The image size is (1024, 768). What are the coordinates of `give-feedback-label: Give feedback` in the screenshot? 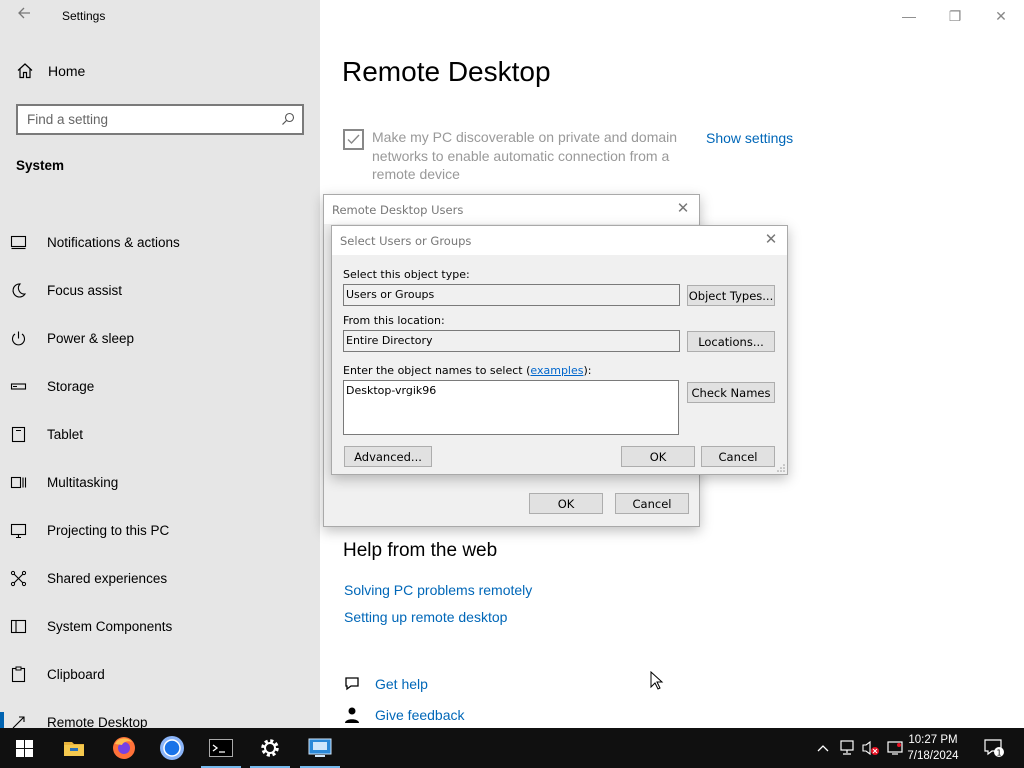 It's located at (420, 715).